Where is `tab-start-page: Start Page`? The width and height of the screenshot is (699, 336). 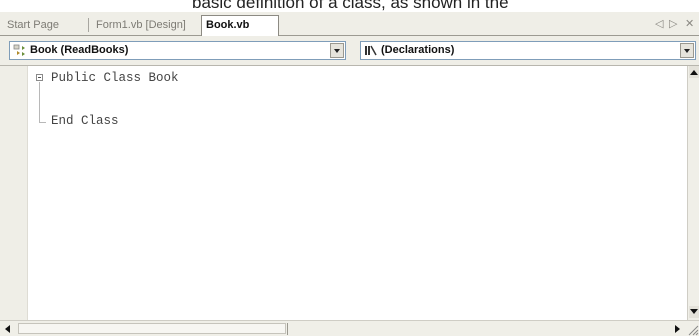
tab-start-page: Start Page is located at coordinates (33, 26).